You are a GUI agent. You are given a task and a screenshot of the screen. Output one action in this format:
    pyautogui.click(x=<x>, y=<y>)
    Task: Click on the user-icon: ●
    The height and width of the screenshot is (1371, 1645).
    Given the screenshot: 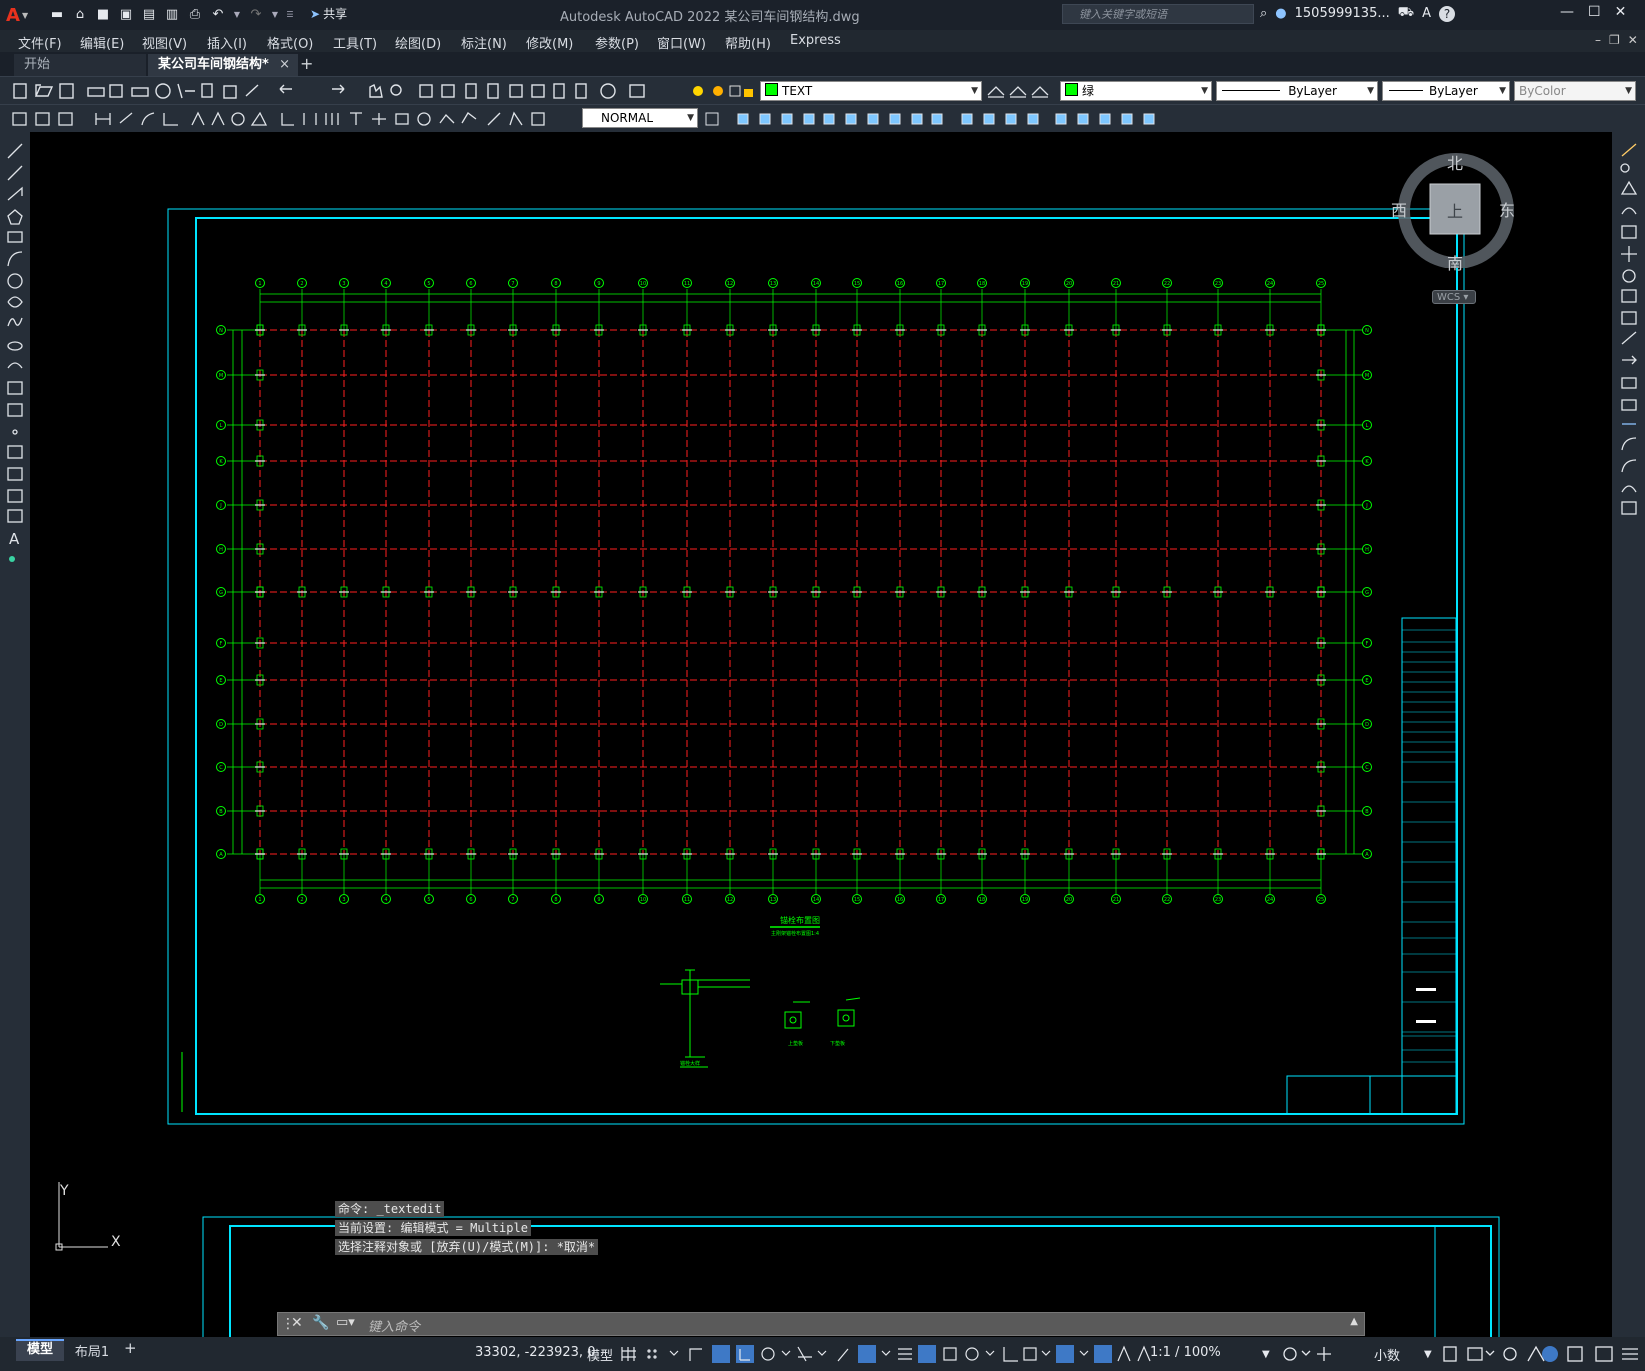 What is the action you would take?
    pyautogui.click(x=1280, y=13)
    